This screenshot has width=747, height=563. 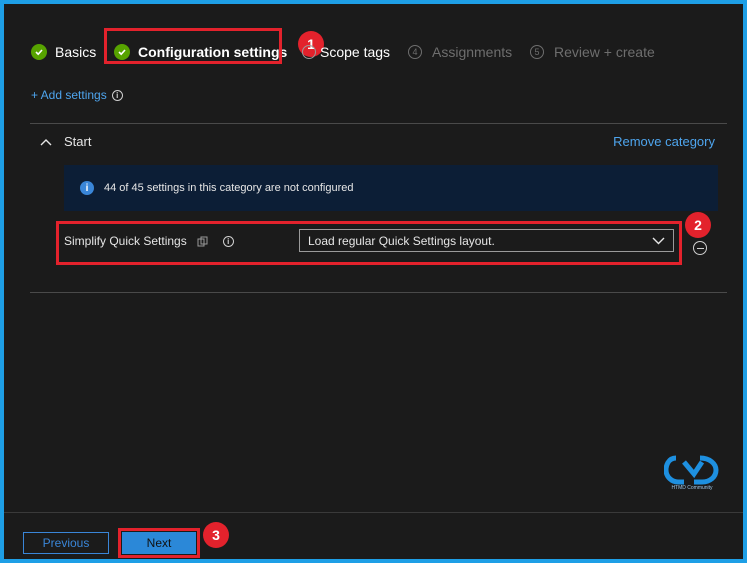 What do you see at coordinates (117, 95) in the screenshot?
I see `info-icon: i` at bounding box center [117, 95].